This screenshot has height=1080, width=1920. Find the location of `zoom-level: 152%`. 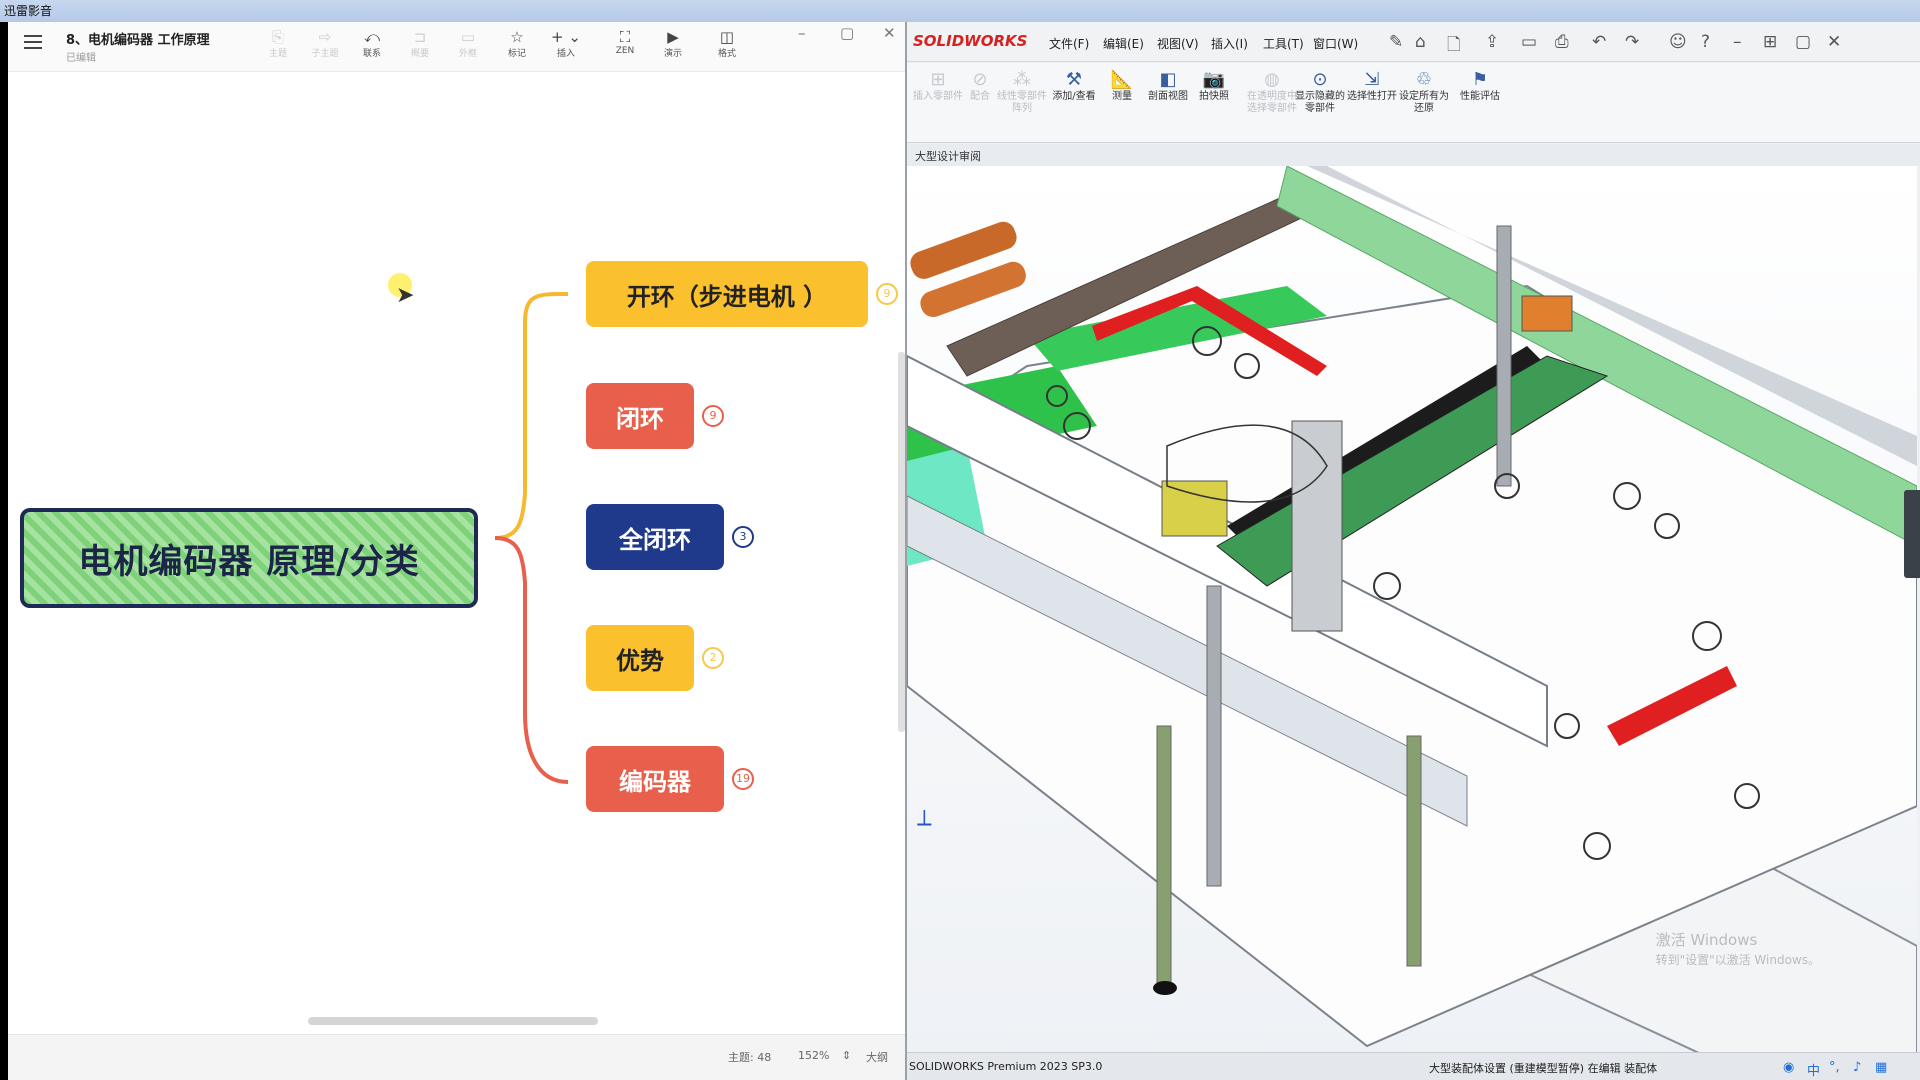

zoom-level: 152% is located at coordinates (813, 1055).